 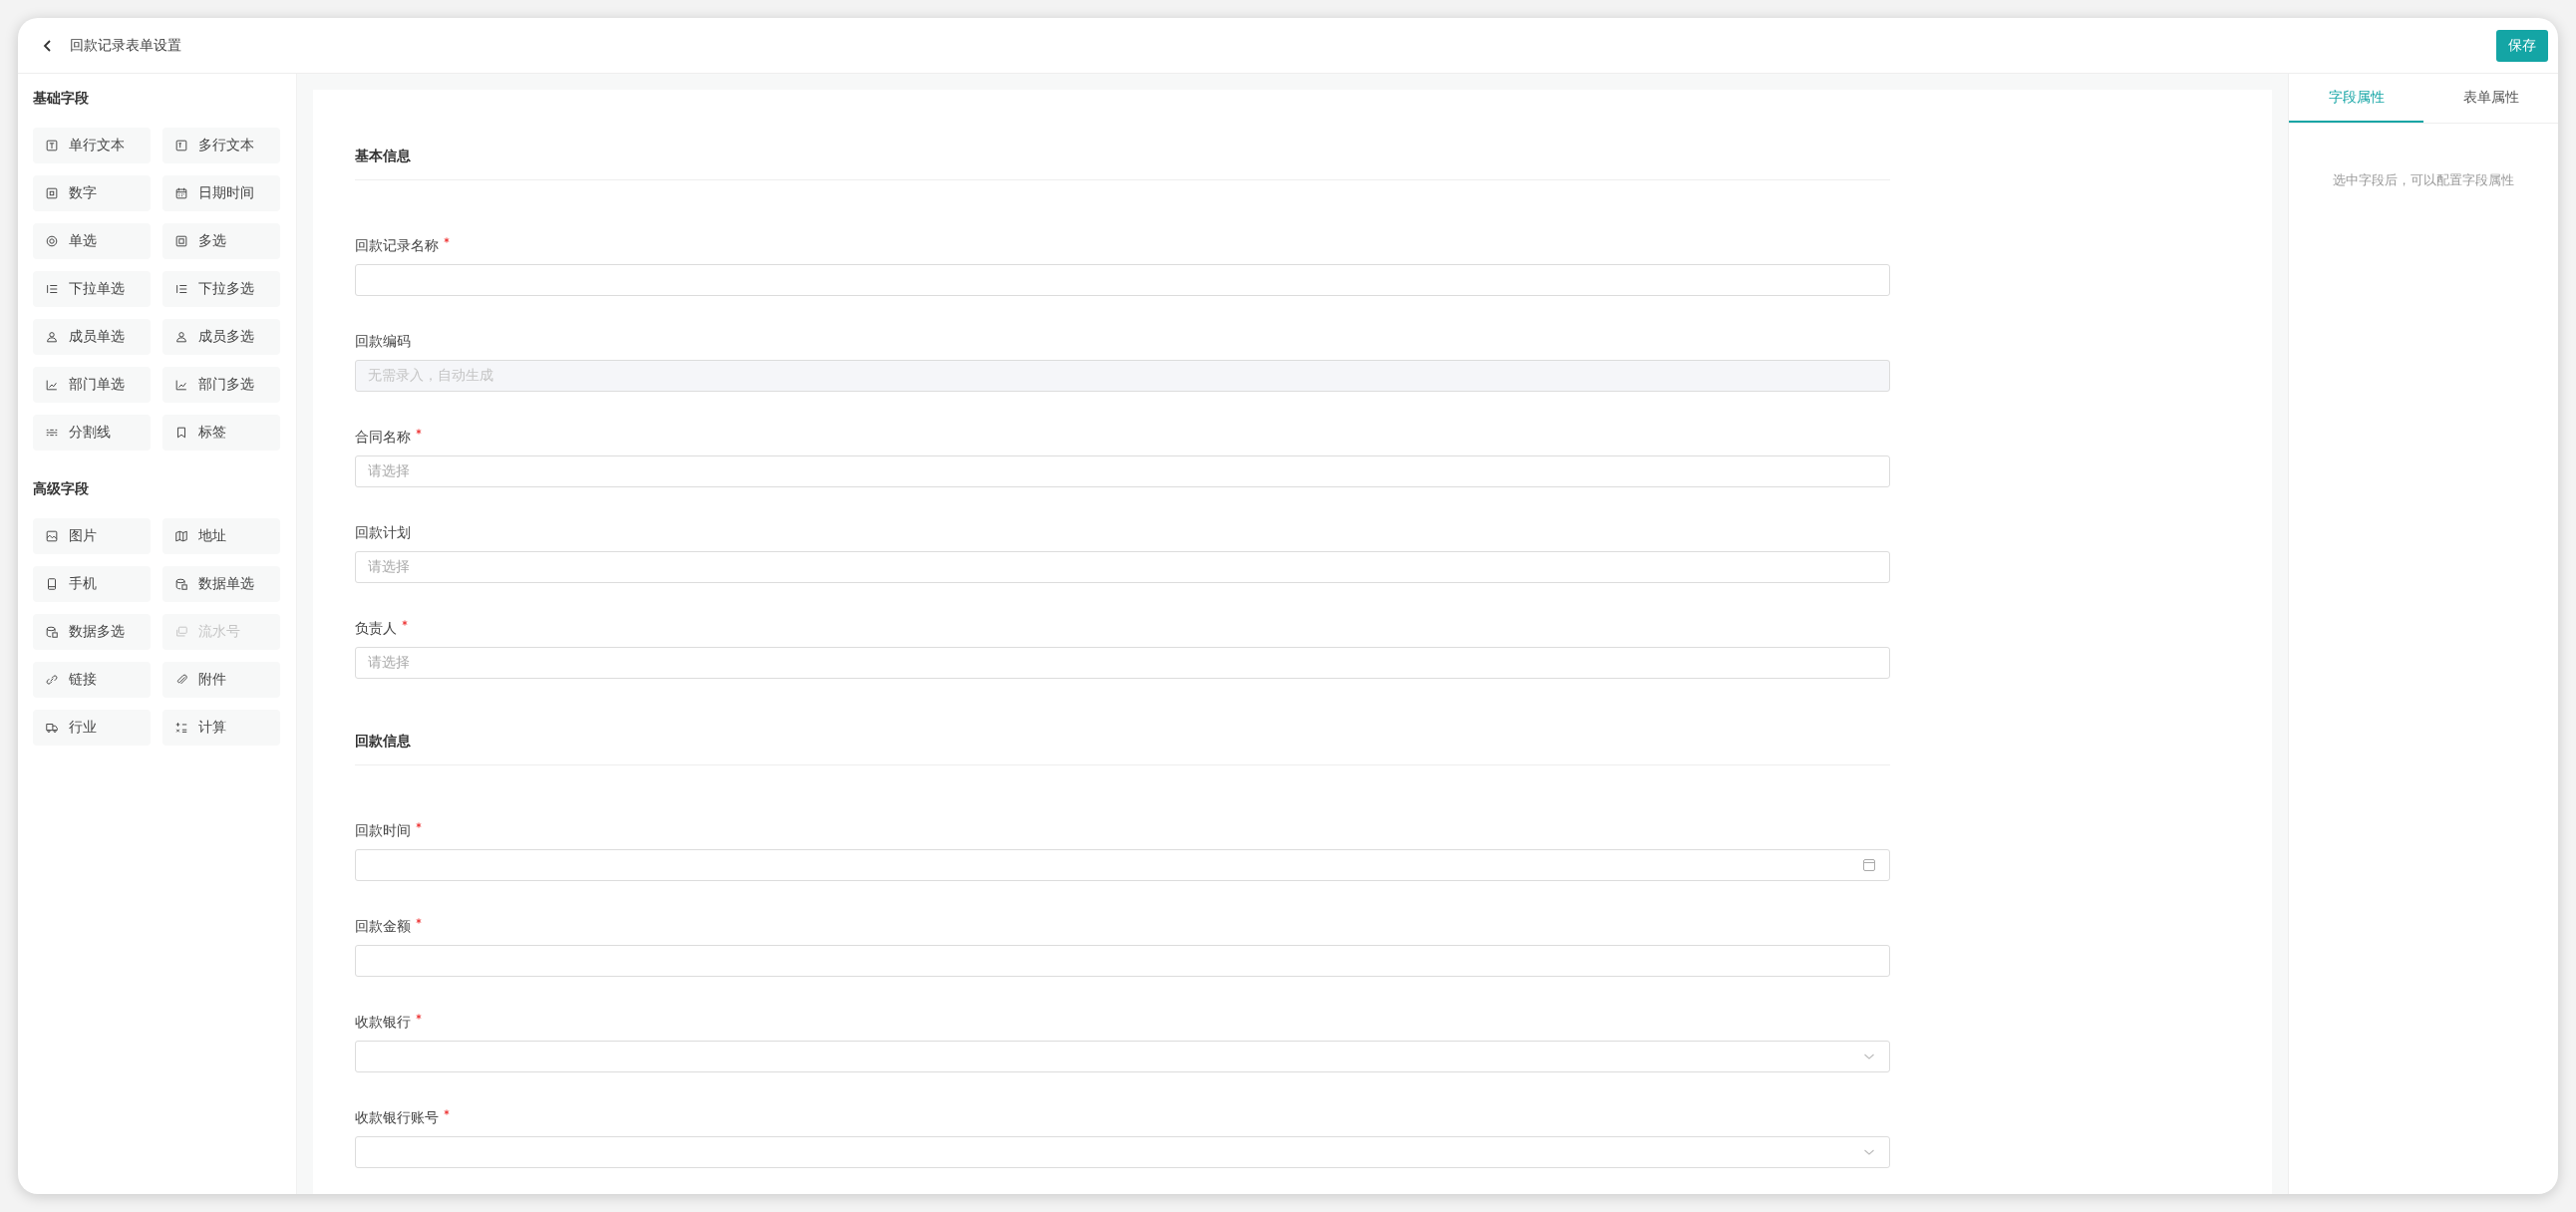 What do you see at coordinates (97, 632) in the screenshot?
I see `item-label: 数据多选` at bounding box center [97, 632].